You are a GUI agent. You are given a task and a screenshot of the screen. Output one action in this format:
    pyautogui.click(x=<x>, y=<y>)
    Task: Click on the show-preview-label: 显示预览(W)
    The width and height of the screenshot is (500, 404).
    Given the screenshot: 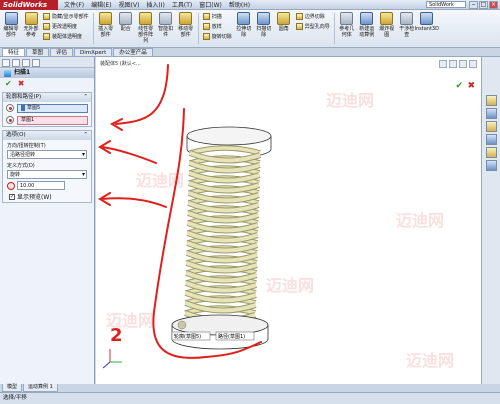 What is the action you would take?
    pyautogui.click(x=34, y=197)
    